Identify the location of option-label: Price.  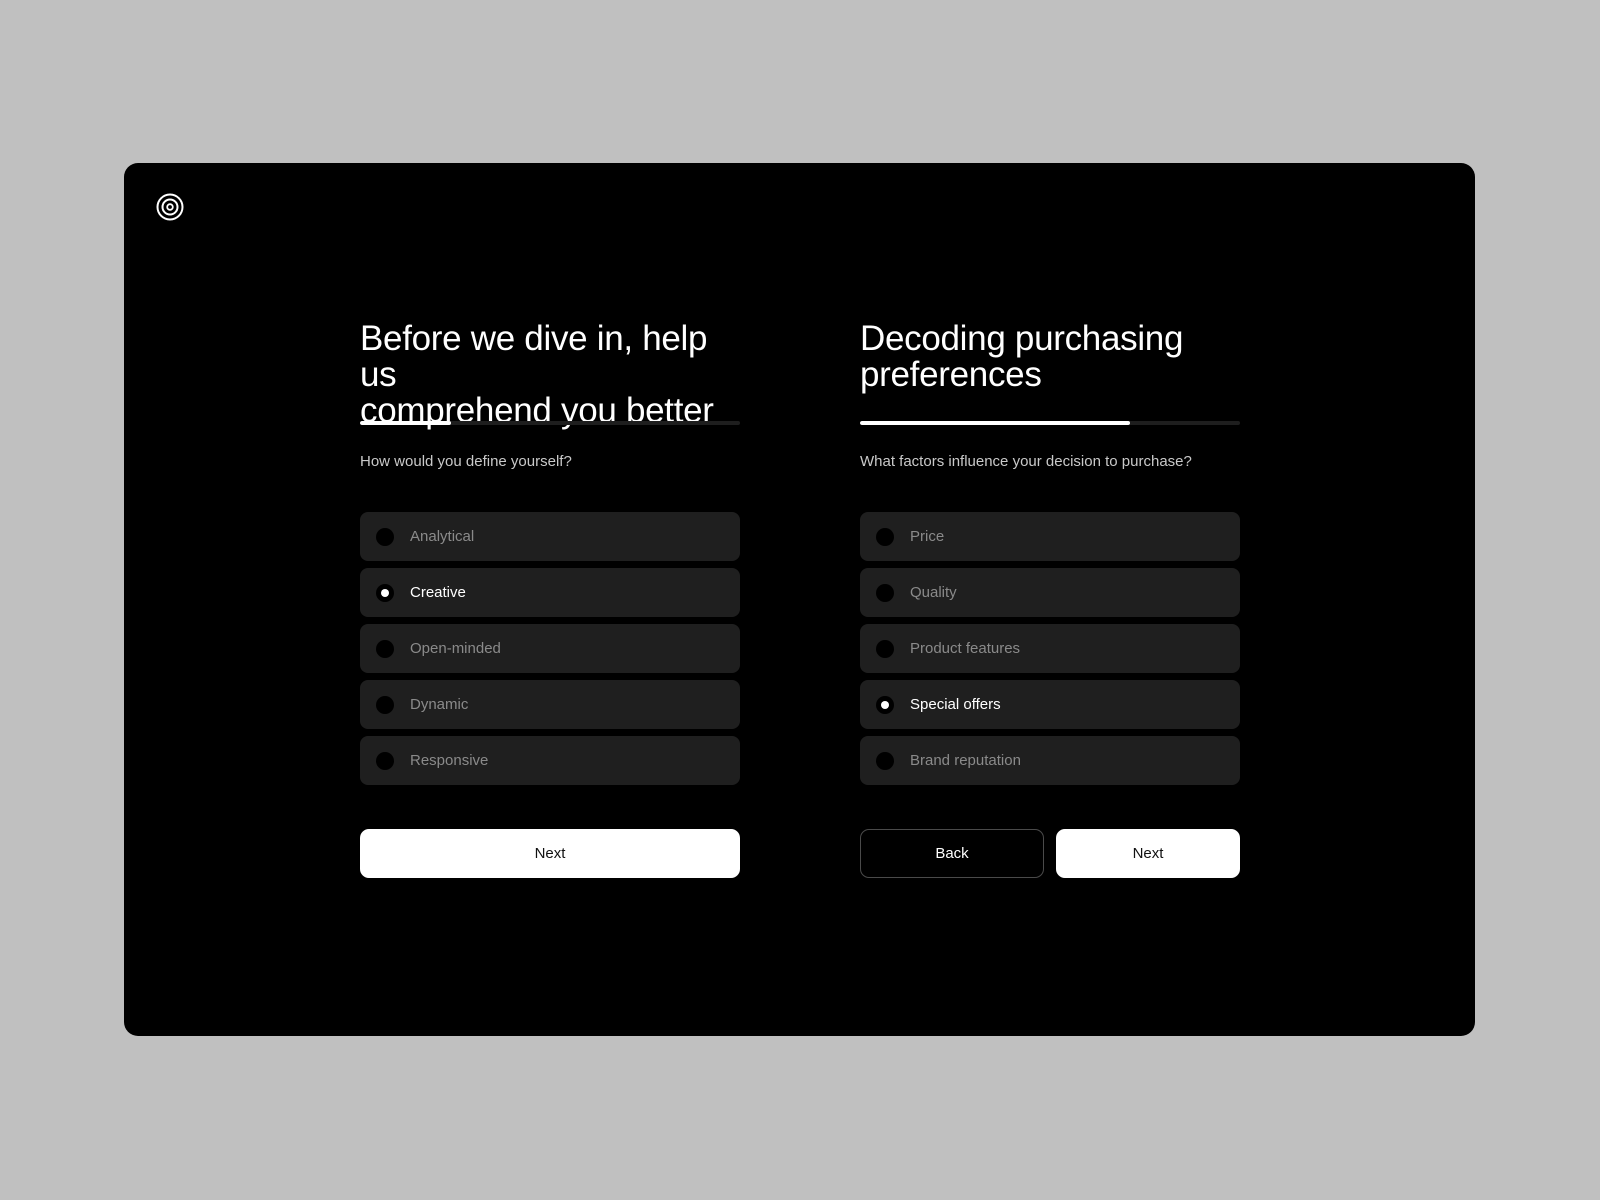
(927, 536).